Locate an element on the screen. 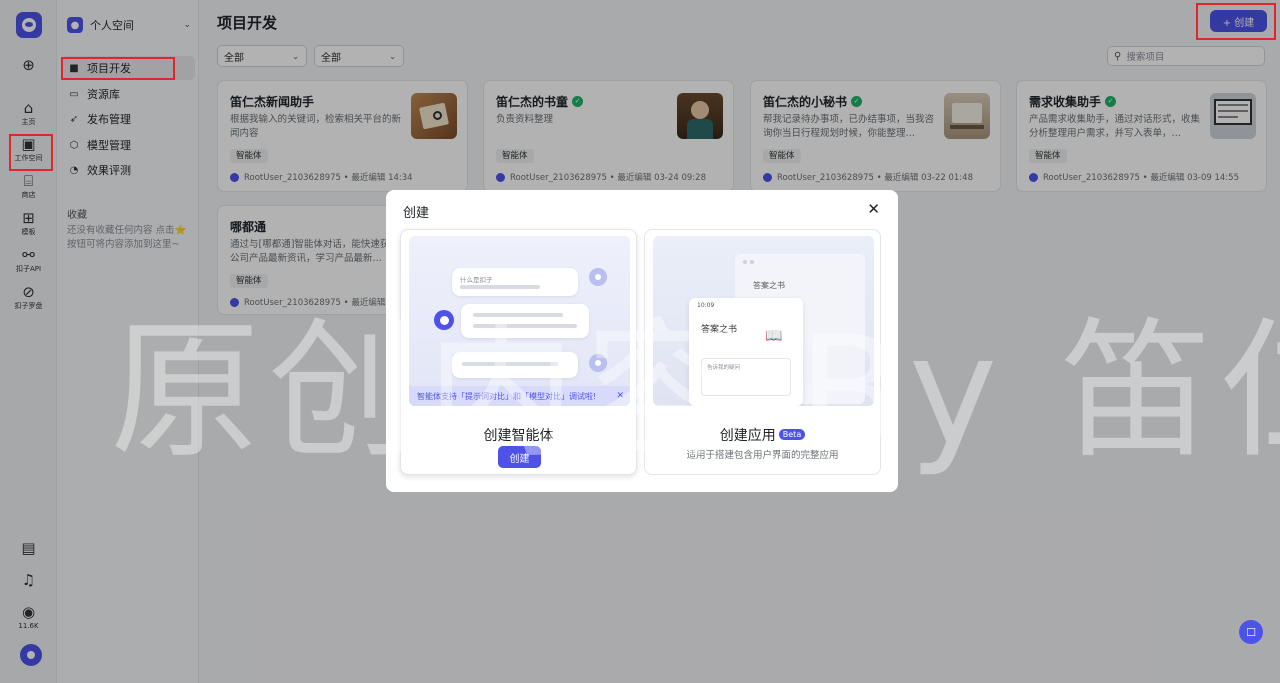  dialog-title: 创建 is located at coordinates (416, 213).